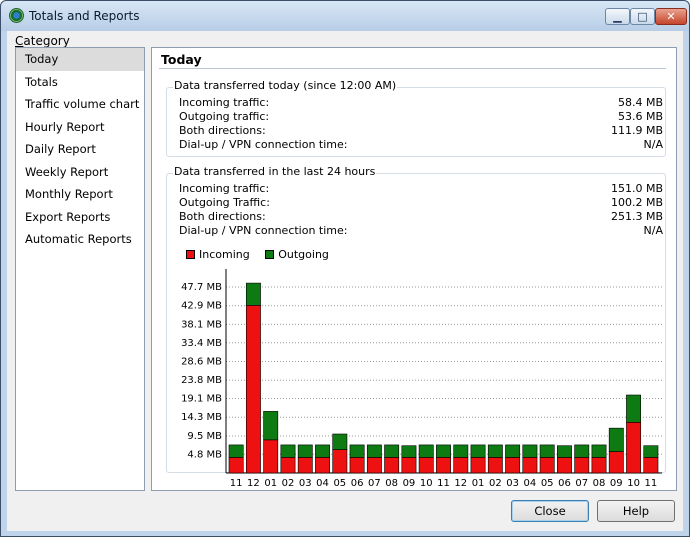  Describe the element at coordinates (653, 230) in the screenshot. I see `stat-value: N/A` at that location.